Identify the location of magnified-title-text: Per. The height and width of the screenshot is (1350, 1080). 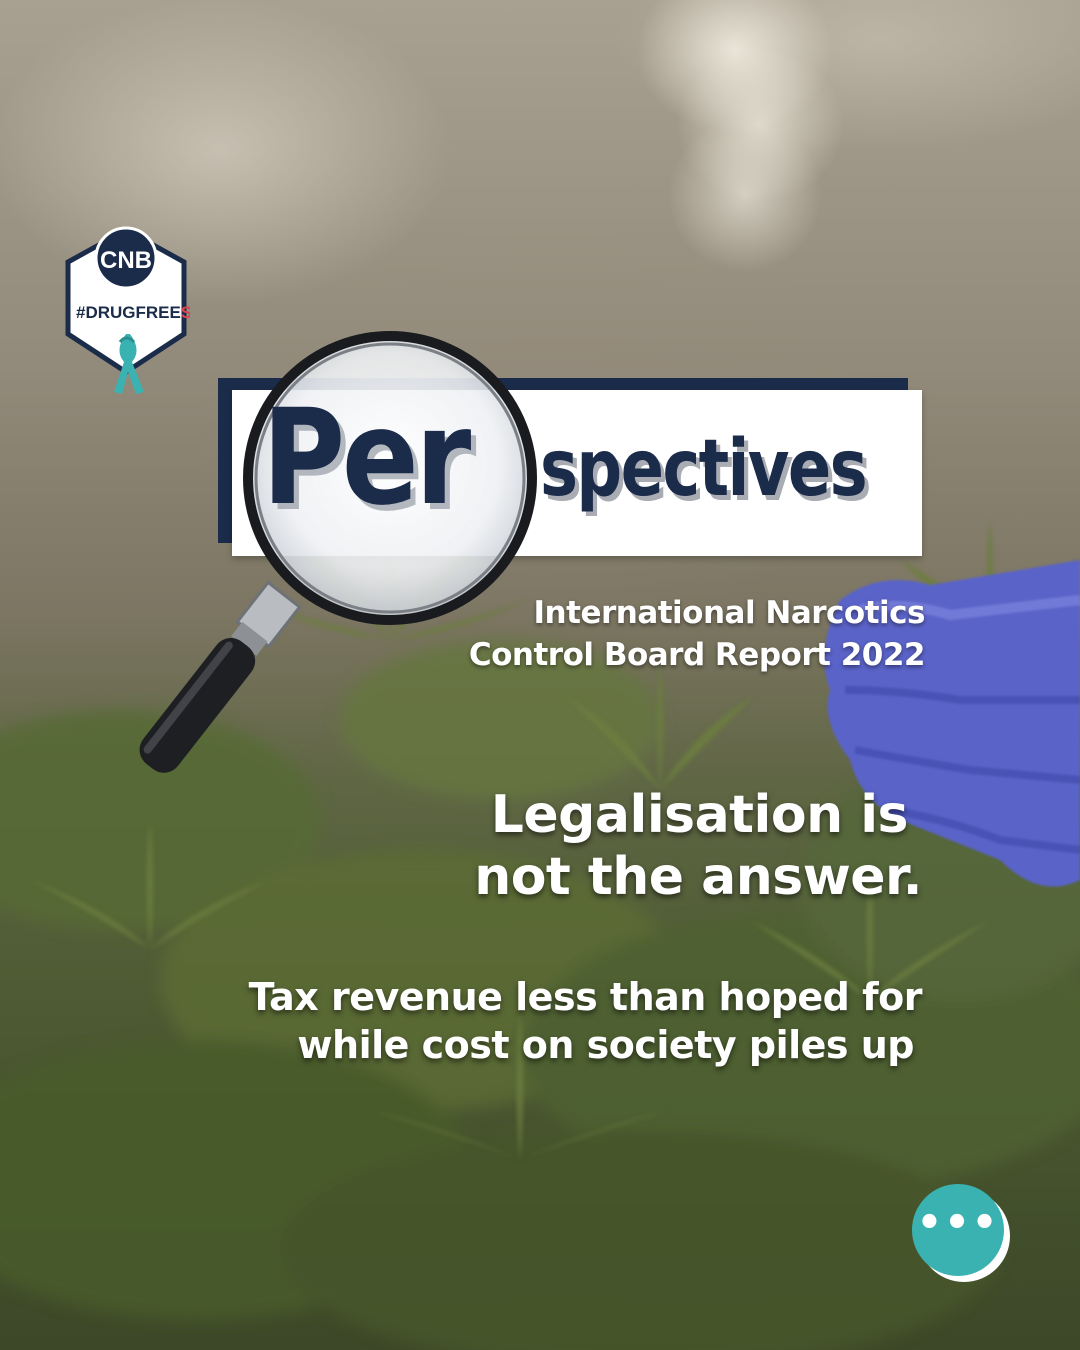
(366, 458).